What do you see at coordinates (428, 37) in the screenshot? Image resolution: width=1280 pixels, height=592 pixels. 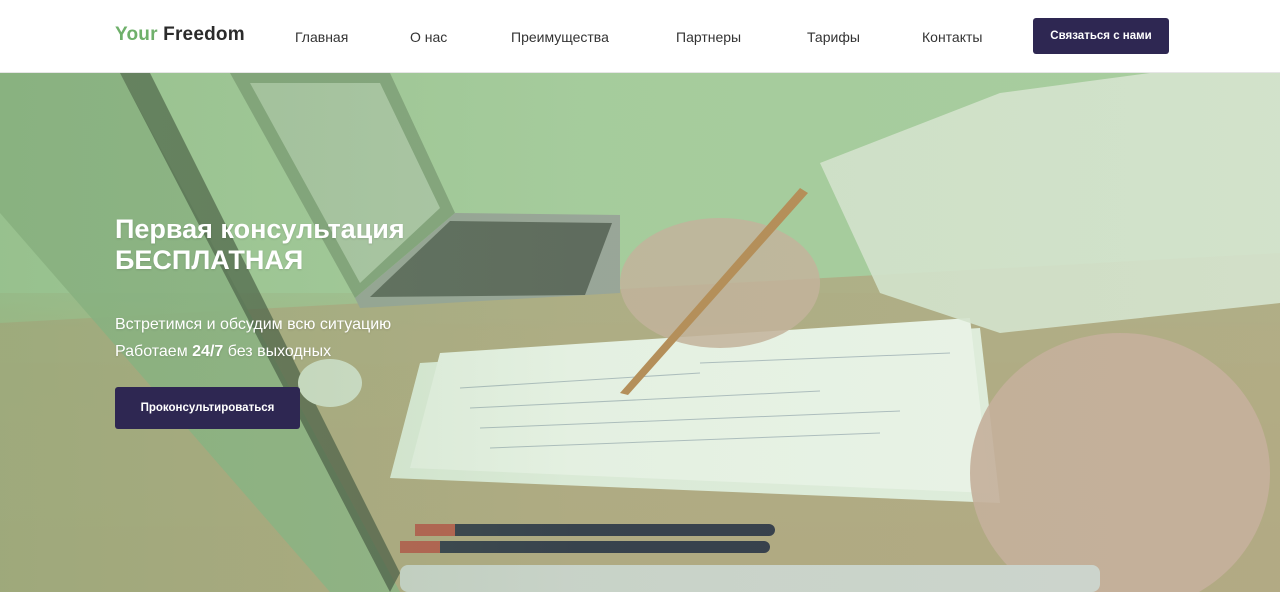 I see `nav-item-about: О нас` at bounding box center [428, 37].